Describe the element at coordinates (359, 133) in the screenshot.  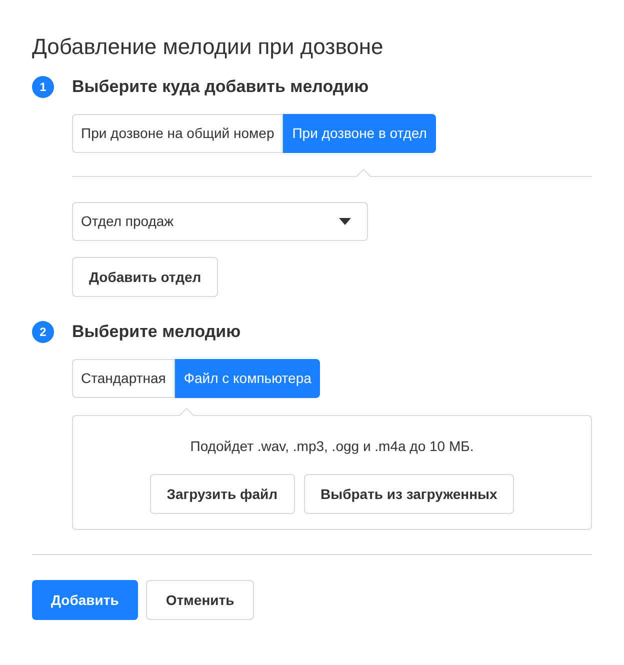
I see `tab: При дозвоне в отдел` at that location.